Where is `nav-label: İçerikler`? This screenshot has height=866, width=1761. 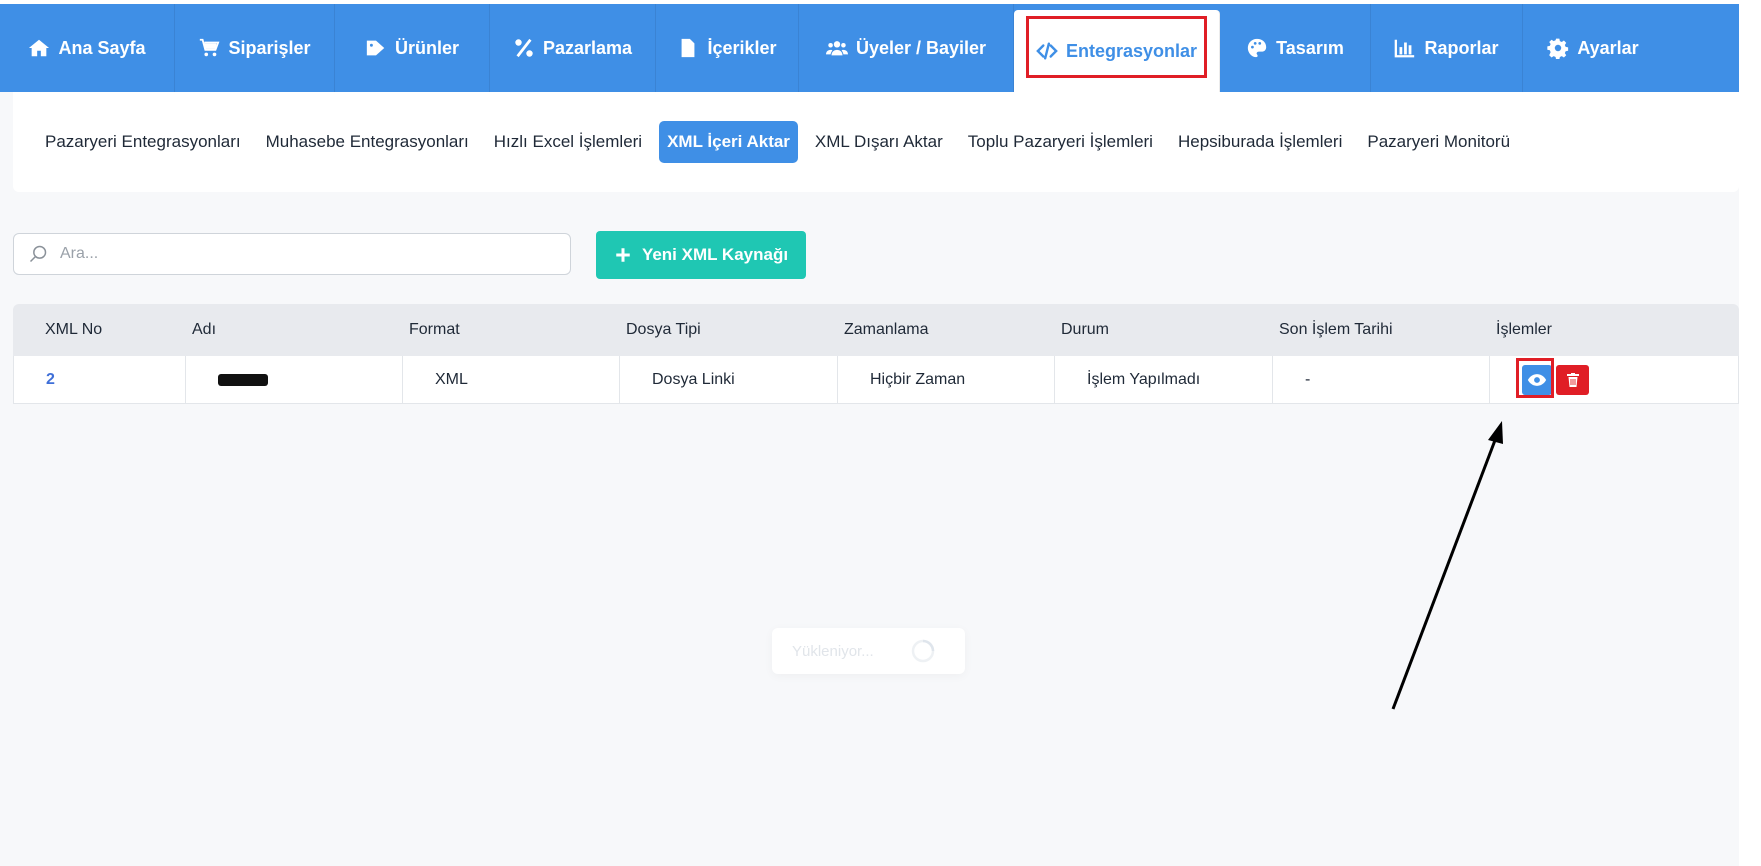 nav-label: İçerikler is located at coordinates (742, 47).